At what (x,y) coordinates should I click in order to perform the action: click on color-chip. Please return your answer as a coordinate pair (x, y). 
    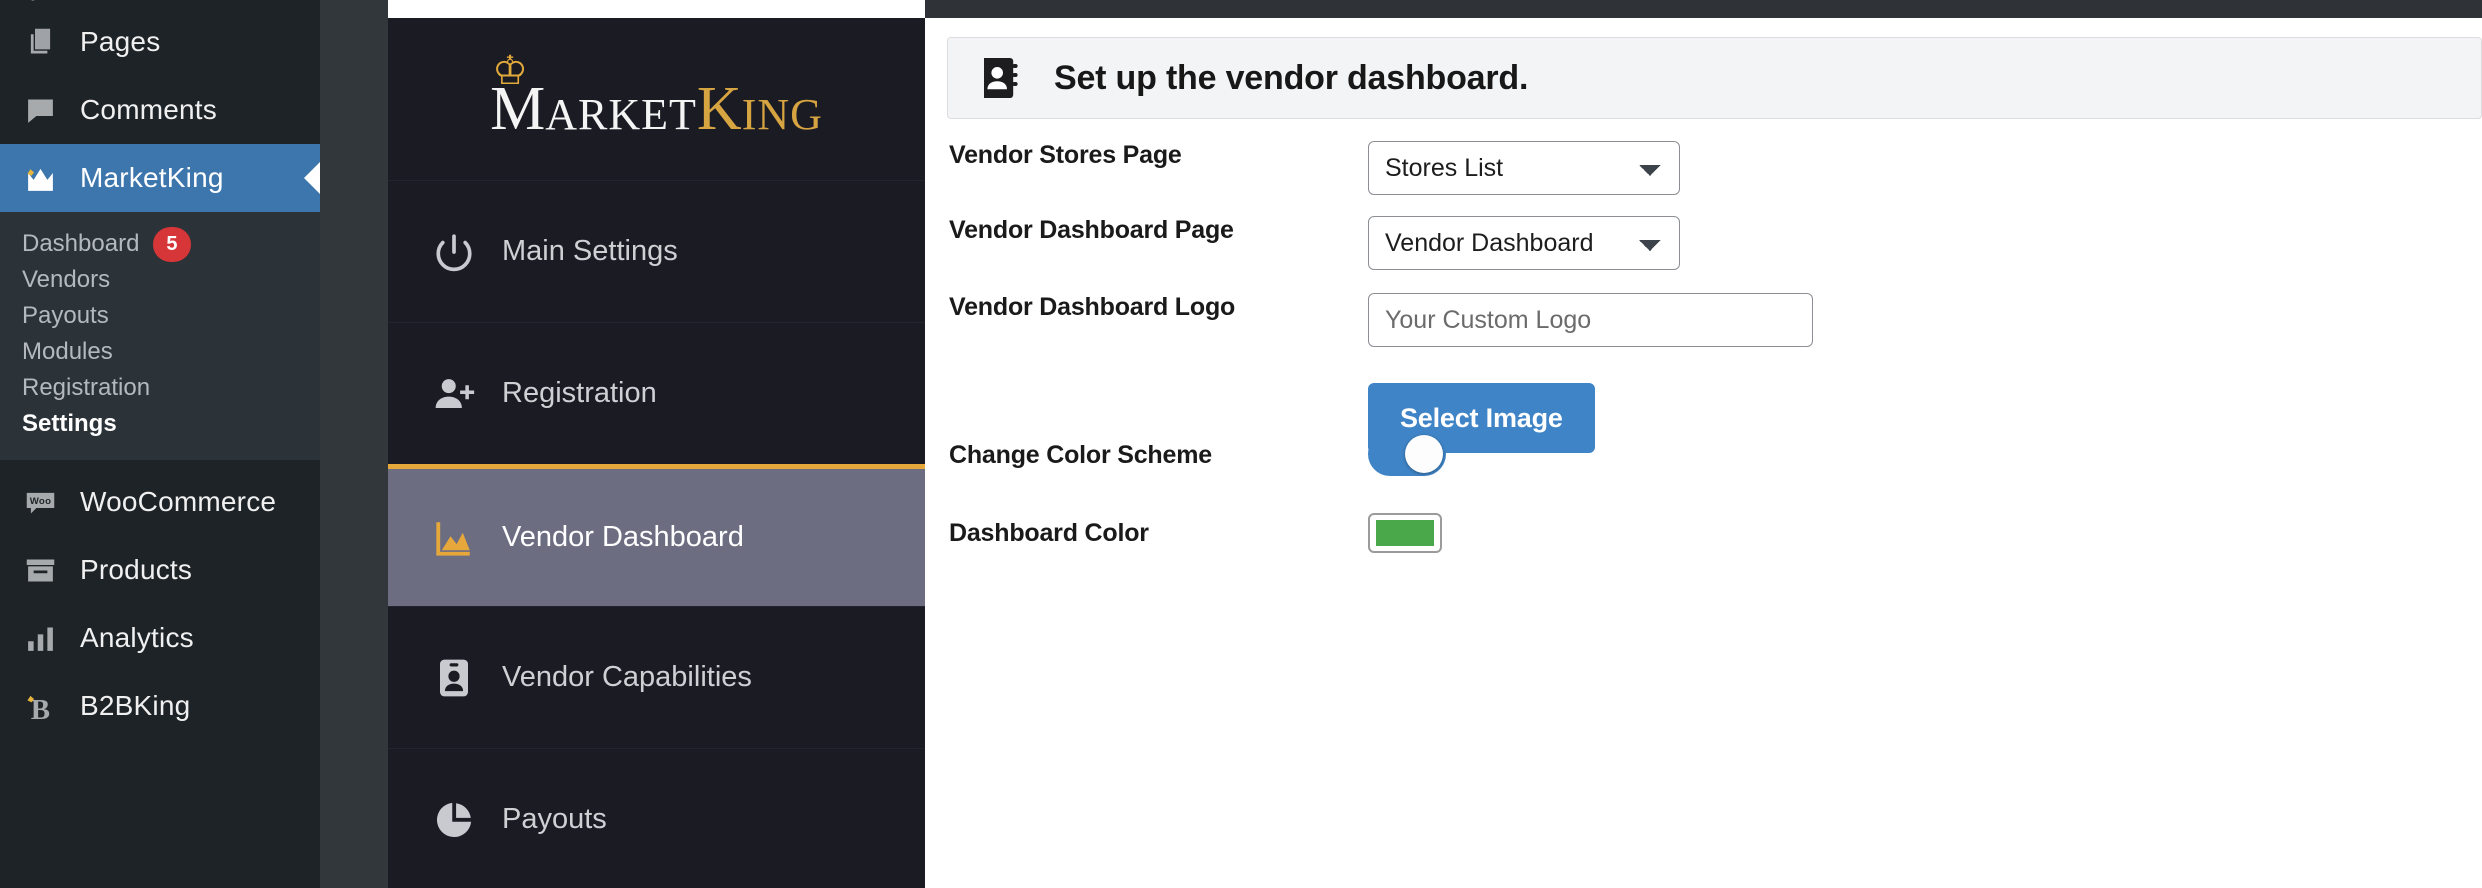
    Looking at the image, I should click on (1405, 533).